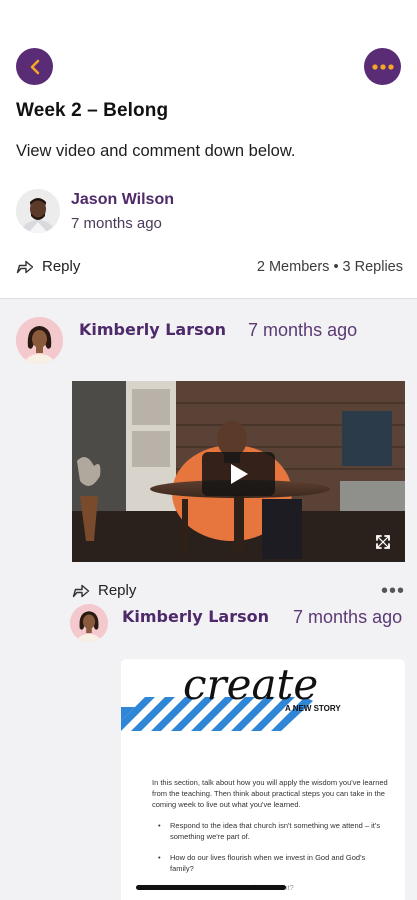 This screenshot has height=900, width=417. I want to click on comment: Kimberly Larson 7 months ago, so click(237, 623).